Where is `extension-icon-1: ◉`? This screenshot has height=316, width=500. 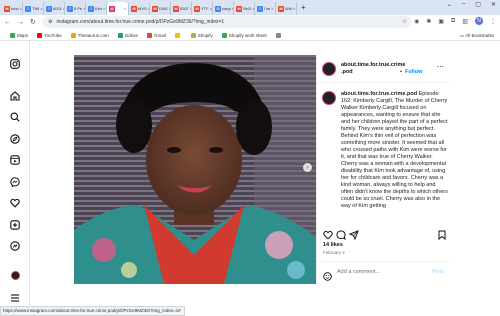
extension-icon-1: ◉ is located at coordinates (416, 21).